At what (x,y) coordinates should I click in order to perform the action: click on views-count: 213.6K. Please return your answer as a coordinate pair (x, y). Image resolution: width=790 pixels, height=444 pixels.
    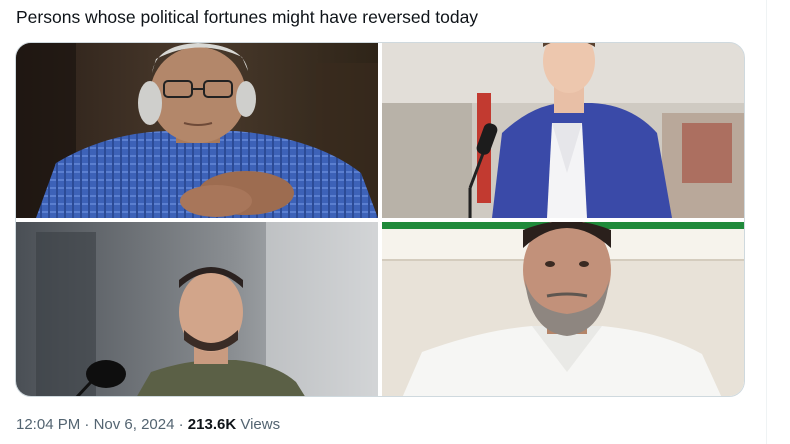
    Looking at the image, I should click on (212, 424).